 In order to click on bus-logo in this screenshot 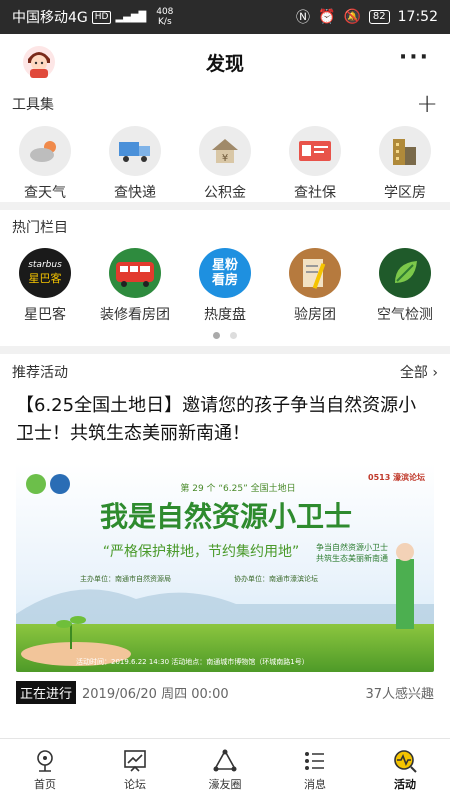, I will do `click(135, 273)`.